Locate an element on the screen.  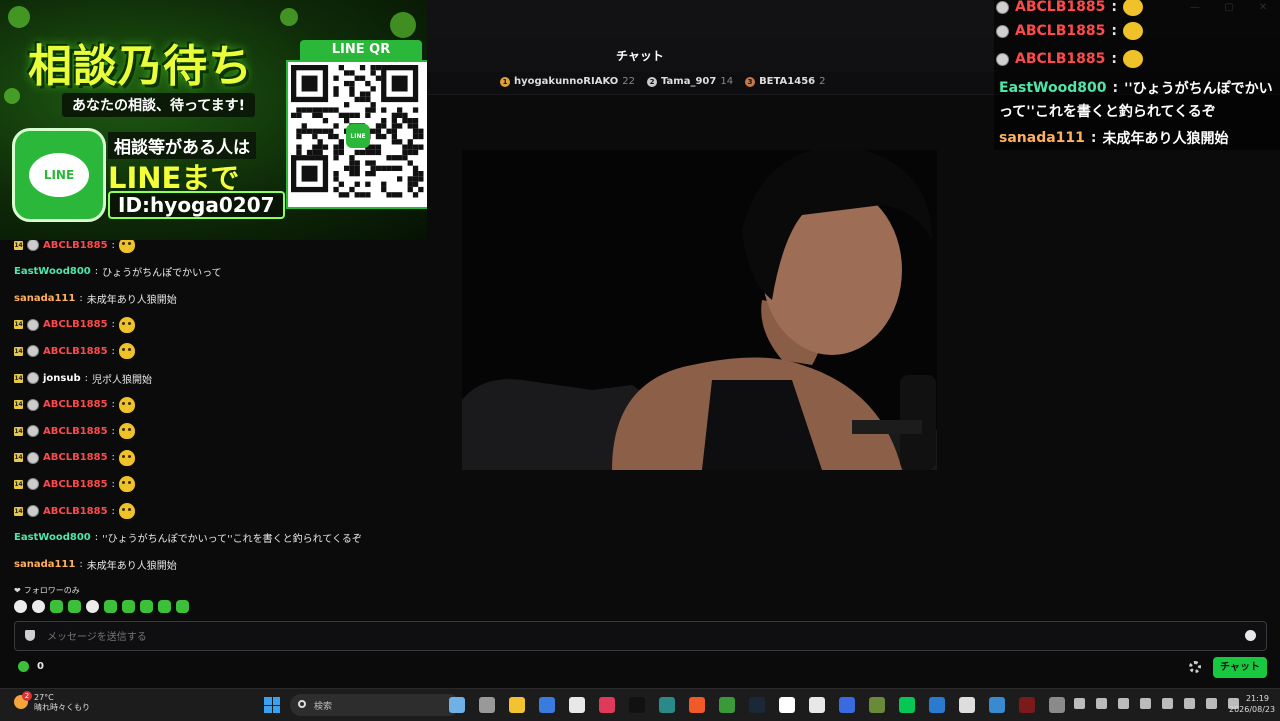
emoji-picker-icon is located at coordinates (1250, 635).